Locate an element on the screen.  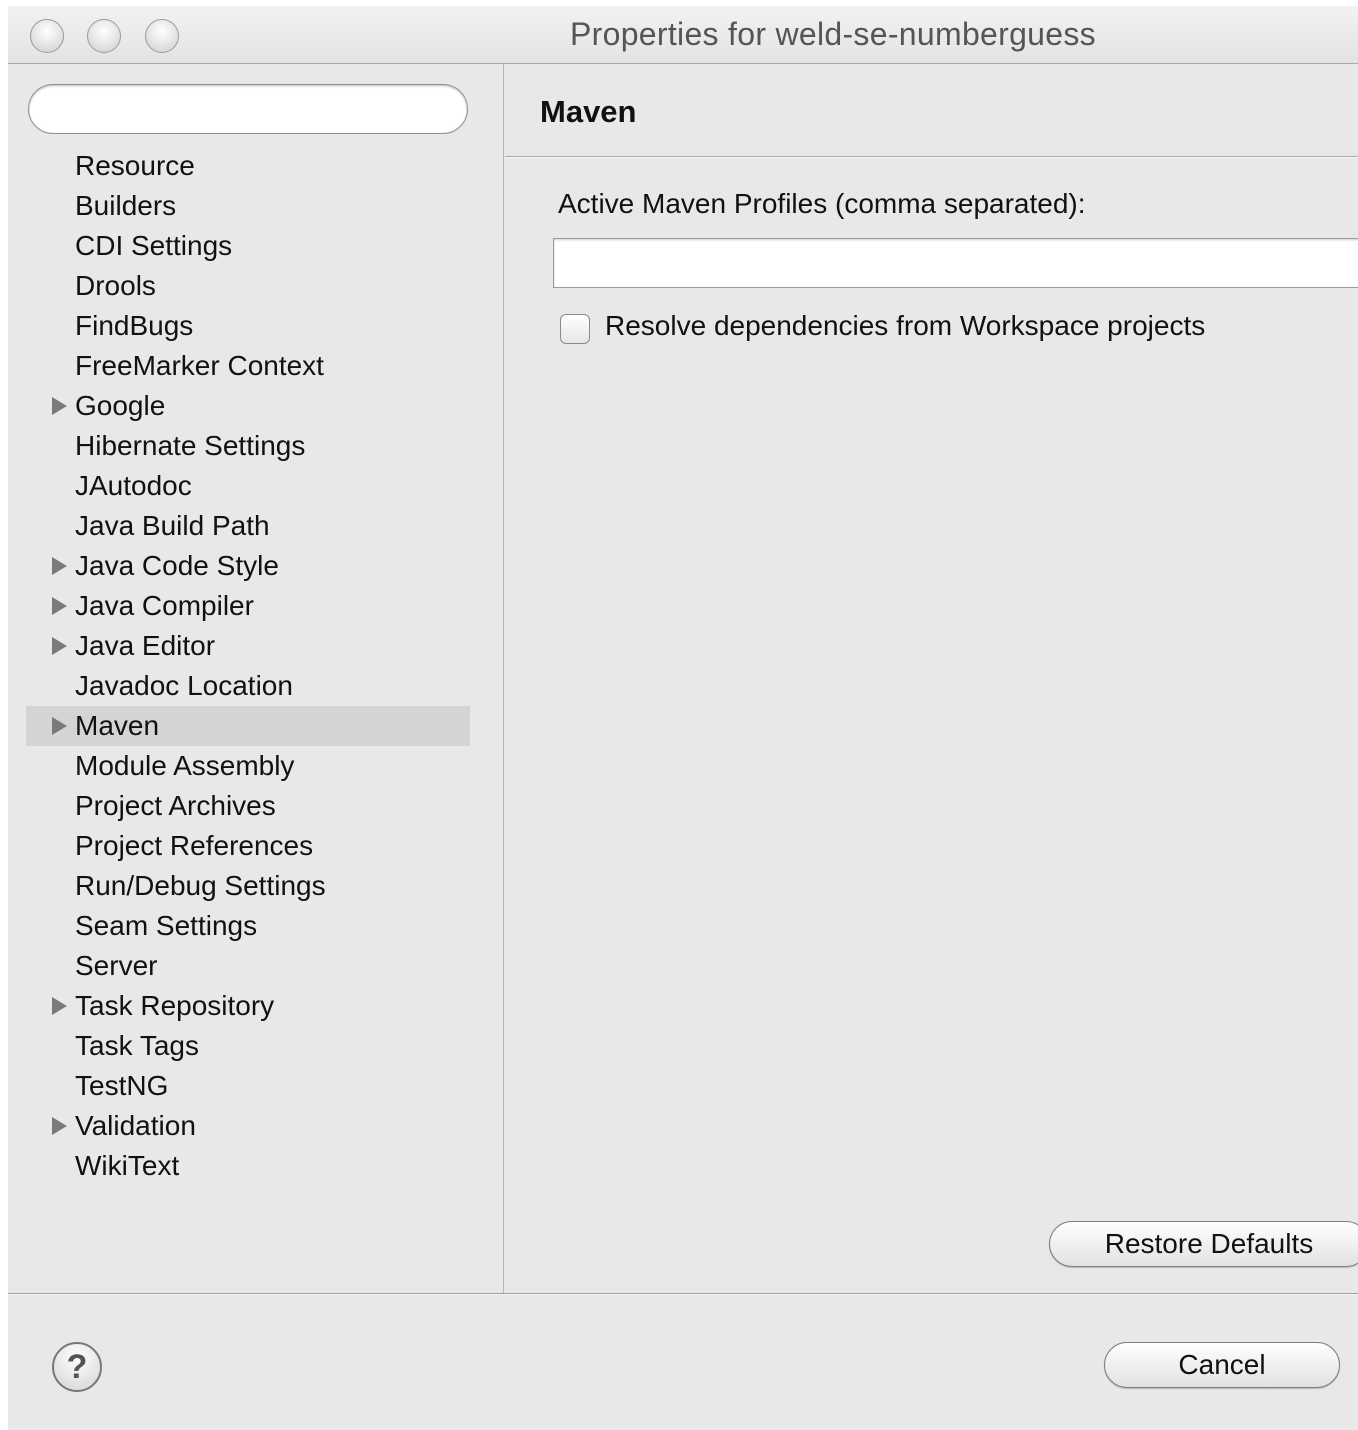
tree-item: Project Archives is located at coordinates (248, 806).